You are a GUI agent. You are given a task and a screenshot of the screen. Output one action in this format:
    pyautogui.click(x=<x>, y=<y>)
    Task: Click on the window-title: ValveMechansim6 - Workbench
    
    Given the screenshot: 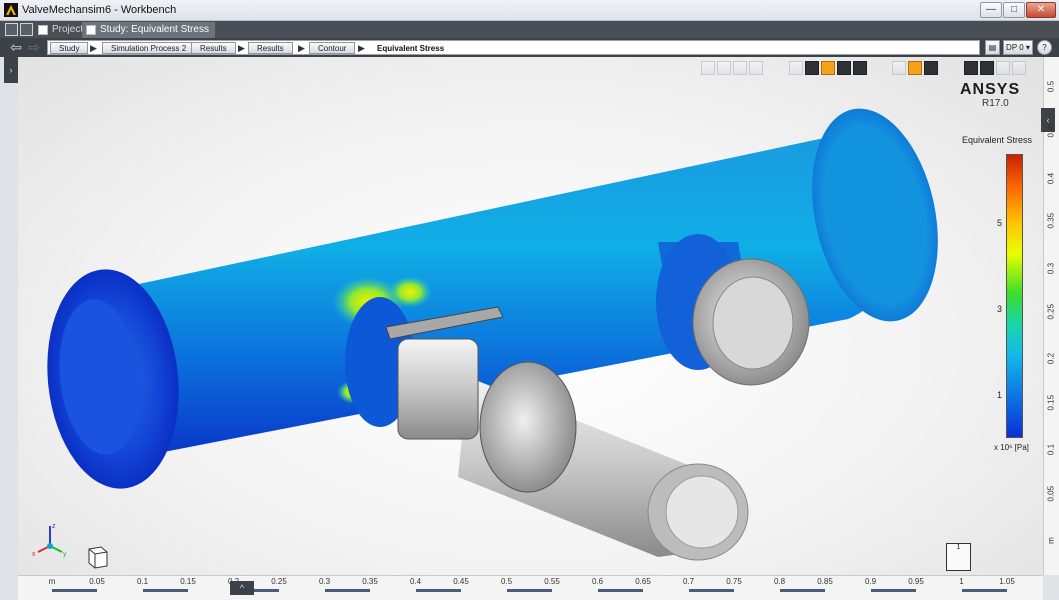 What is the action you would take?
    pyautogui.click(x=99, y=10)
    